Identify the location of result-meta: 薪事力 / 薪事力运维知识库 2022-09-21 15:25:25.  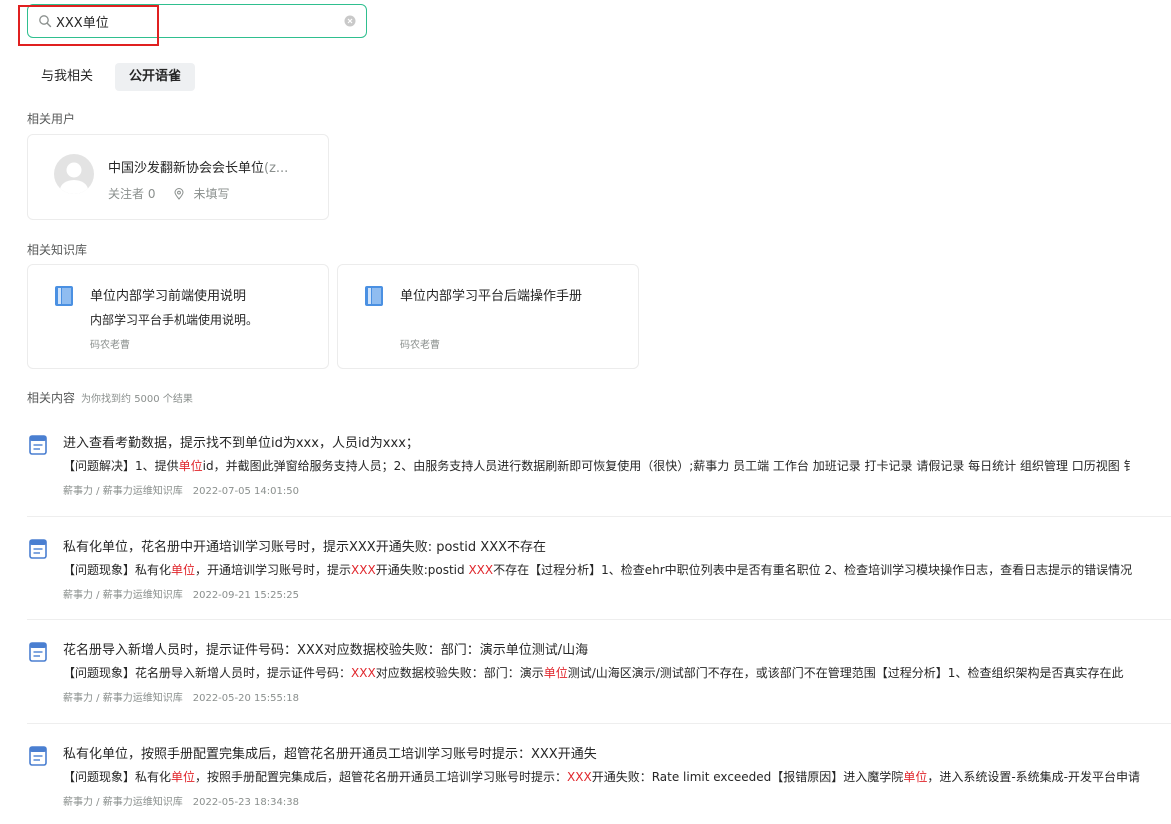
(181, 593).